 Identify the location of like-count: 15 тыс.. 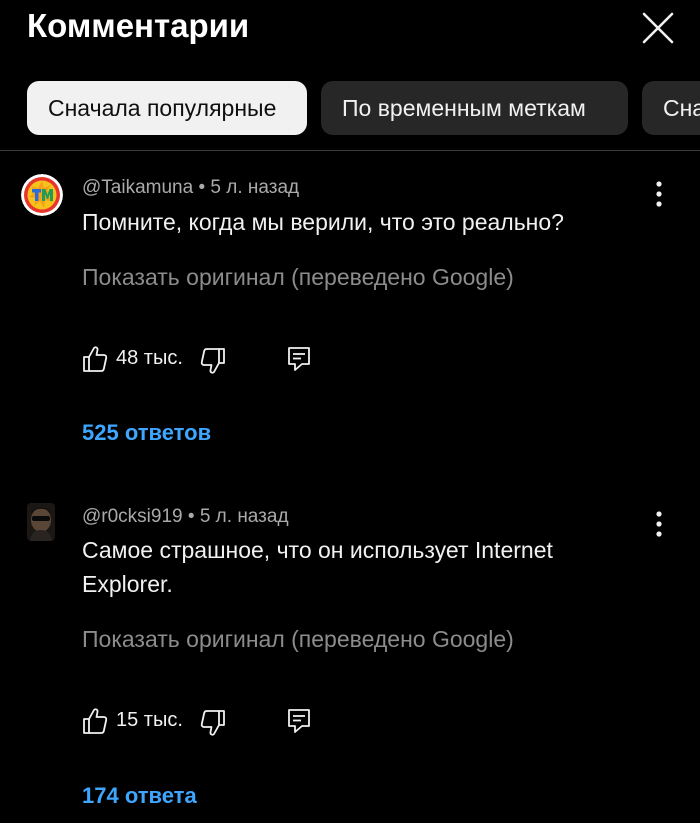
(149, 720).